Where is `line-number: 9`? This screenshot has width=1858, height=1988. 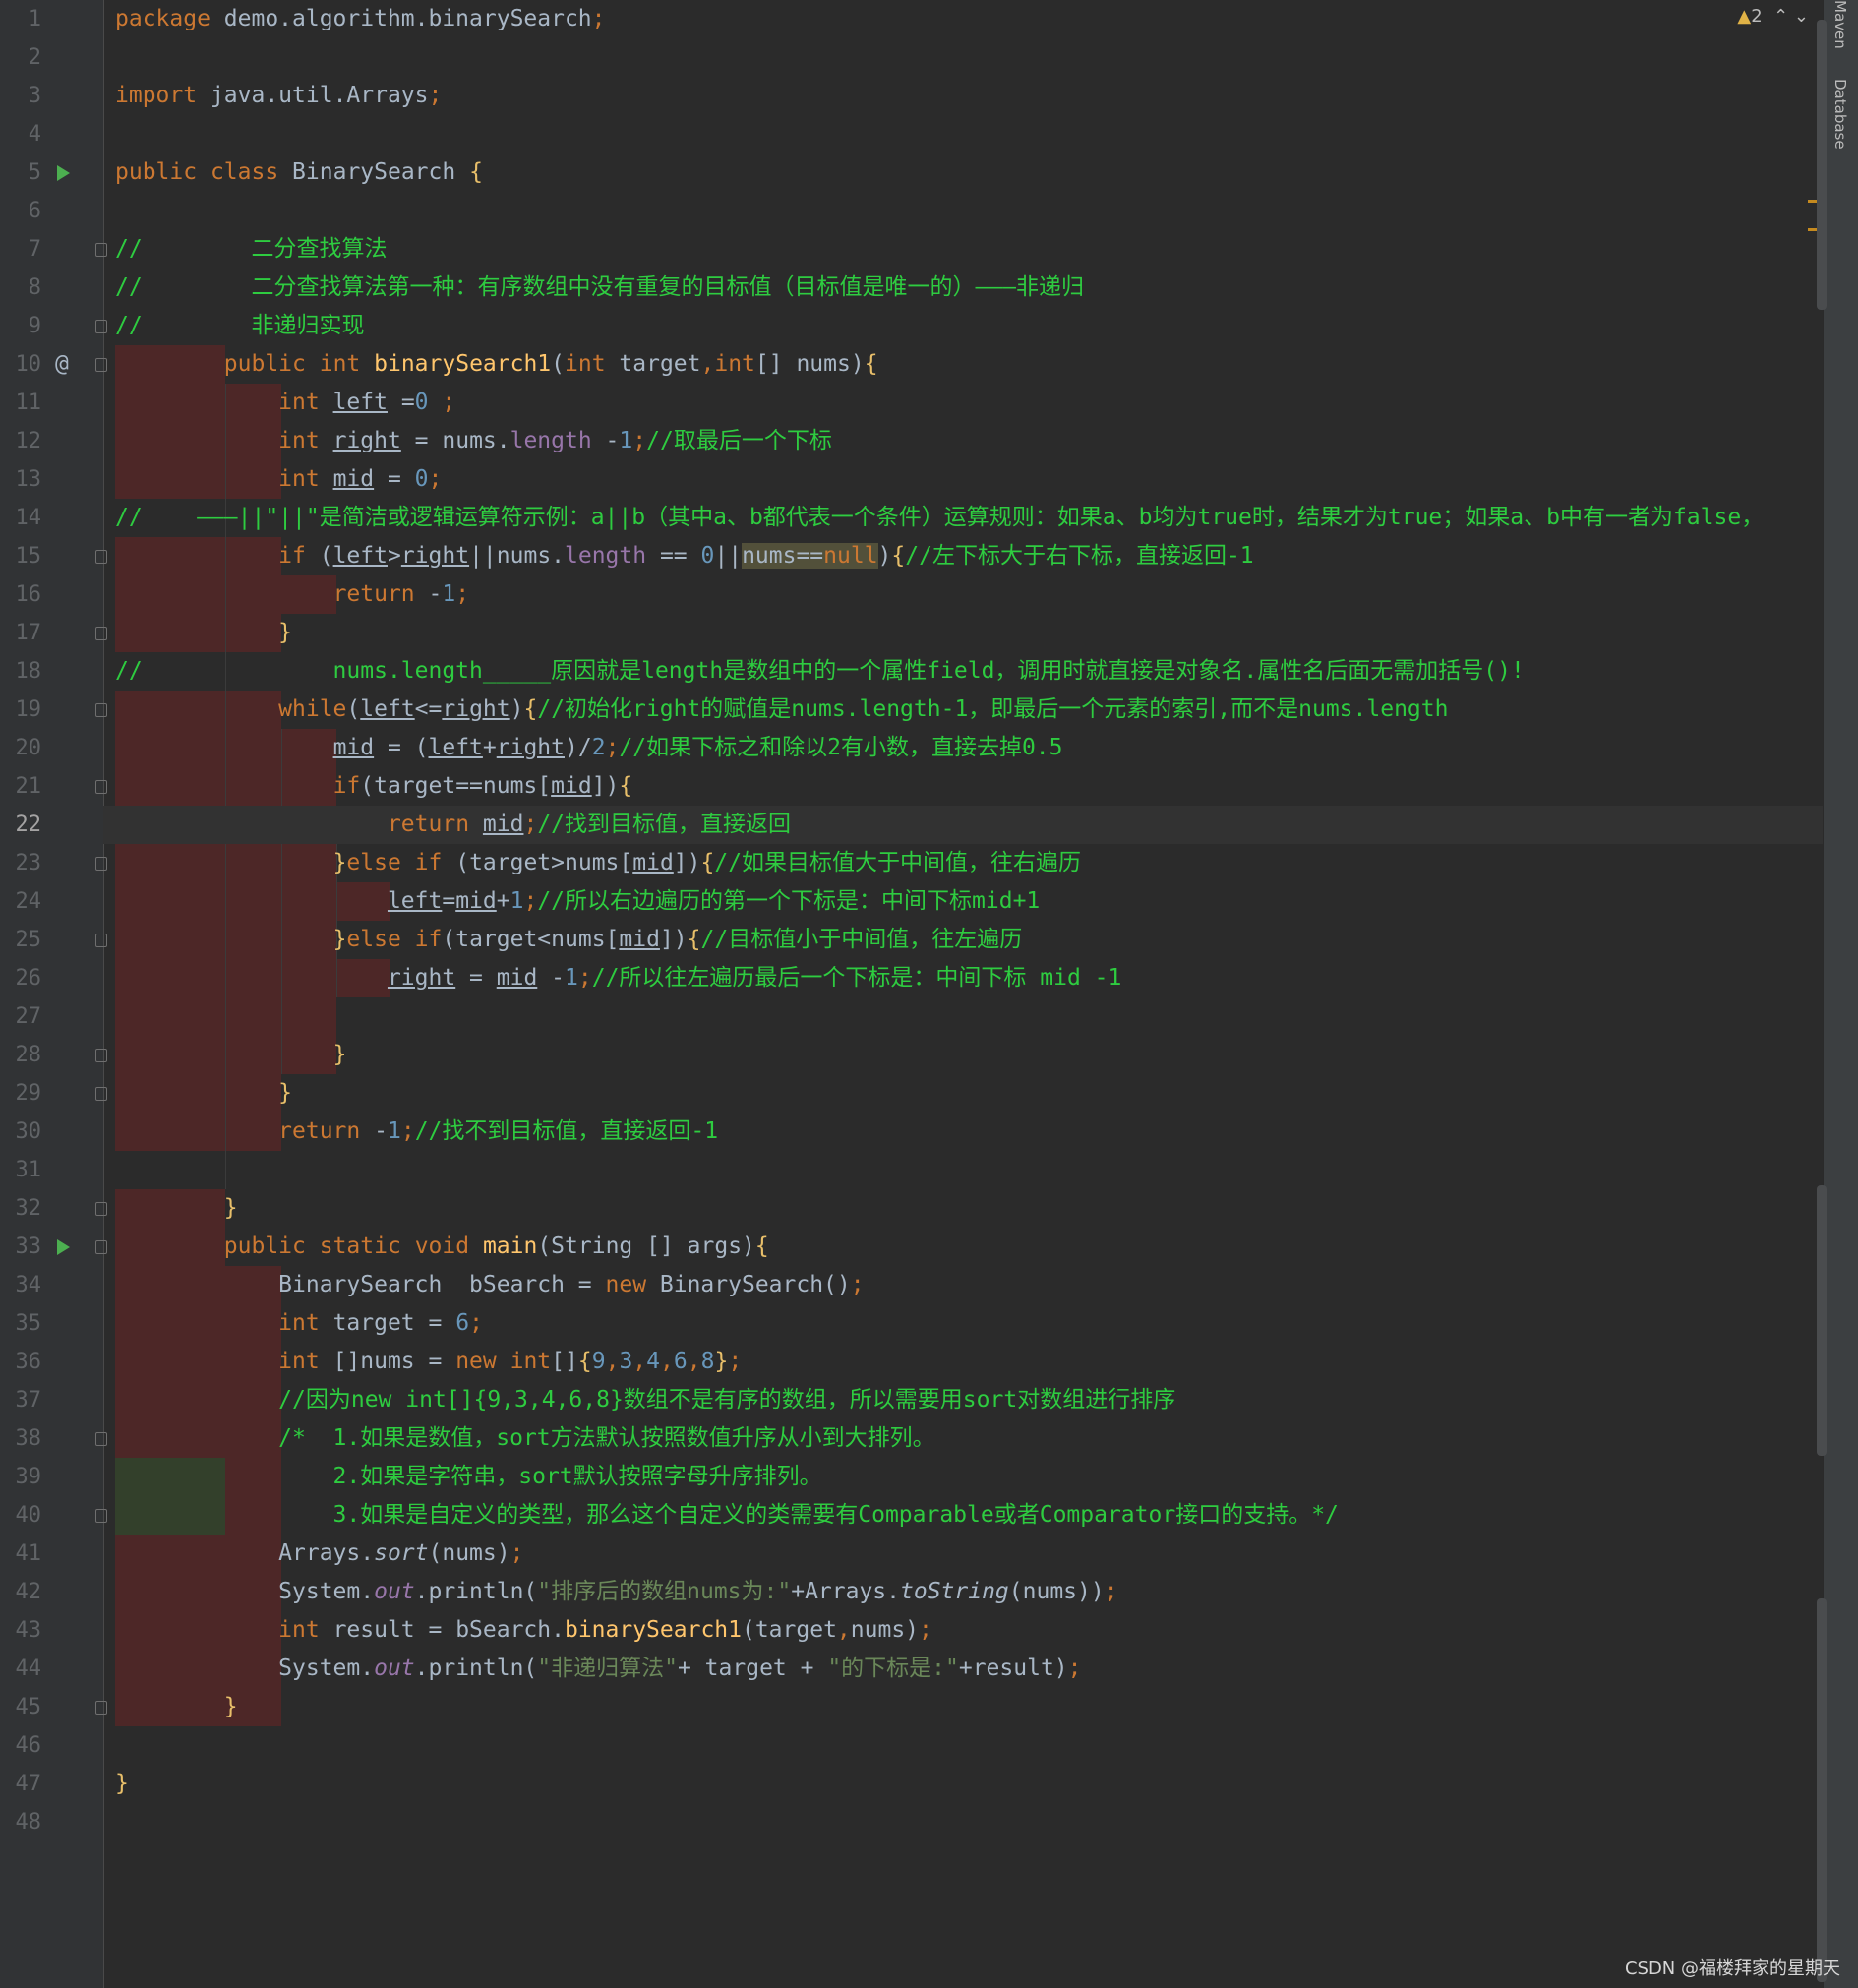
line-number: 9 is located at coordinates (20, 326).